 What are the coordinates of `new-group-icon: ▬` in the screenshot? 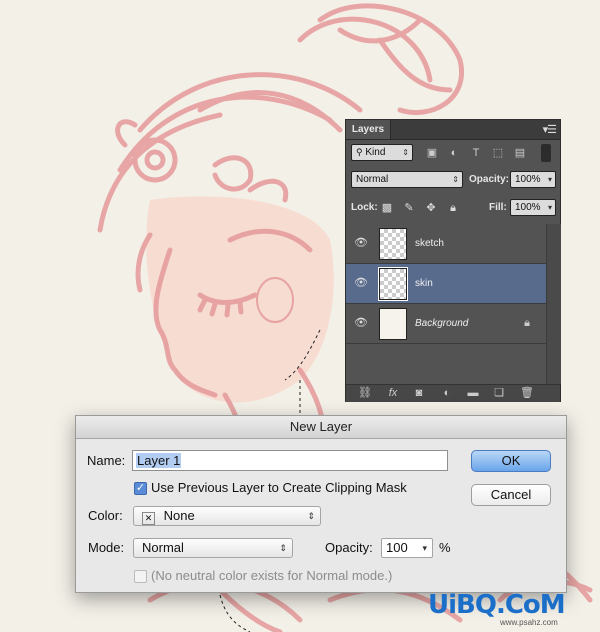 It's located at (473, 393).